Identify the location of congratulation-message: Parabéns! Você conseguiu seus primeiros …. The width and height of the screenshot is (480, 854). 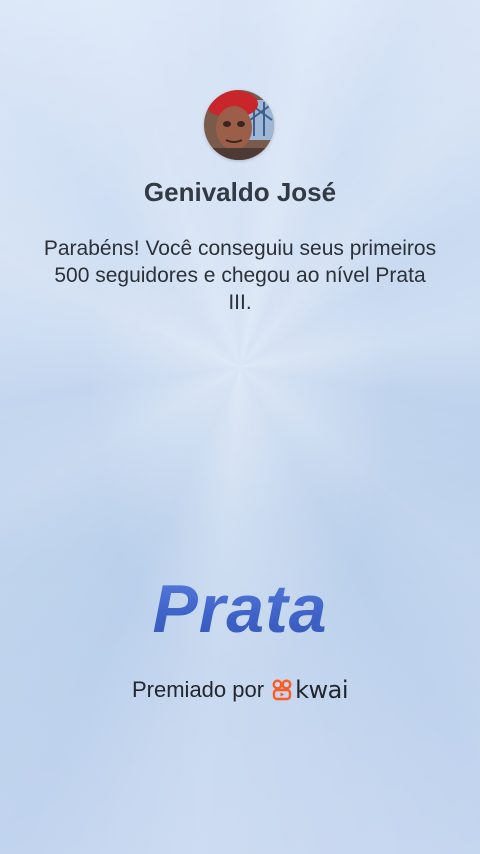
(240, 275).